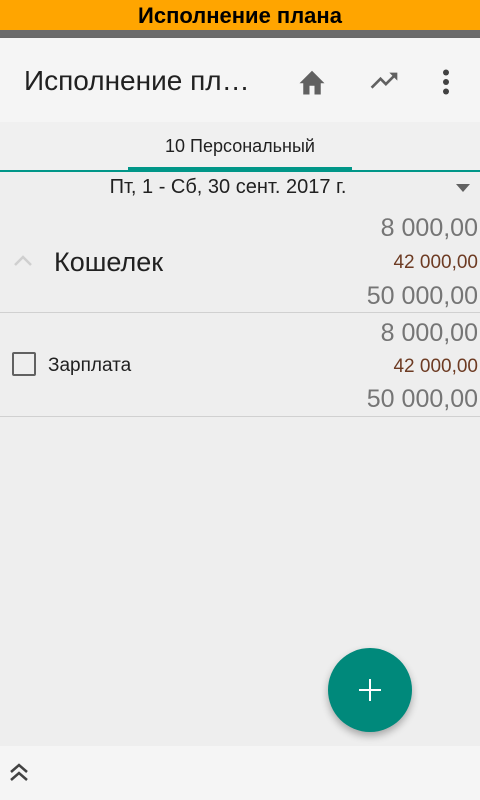 Image resolution: width=480 pixels, height=800 pixels. What do you see at coordinates (240, 261) in the screenshot?
I see `group-row: Кошелек 8 000,00 42 000,00 50 000,00` at bounding box center [240, 261].